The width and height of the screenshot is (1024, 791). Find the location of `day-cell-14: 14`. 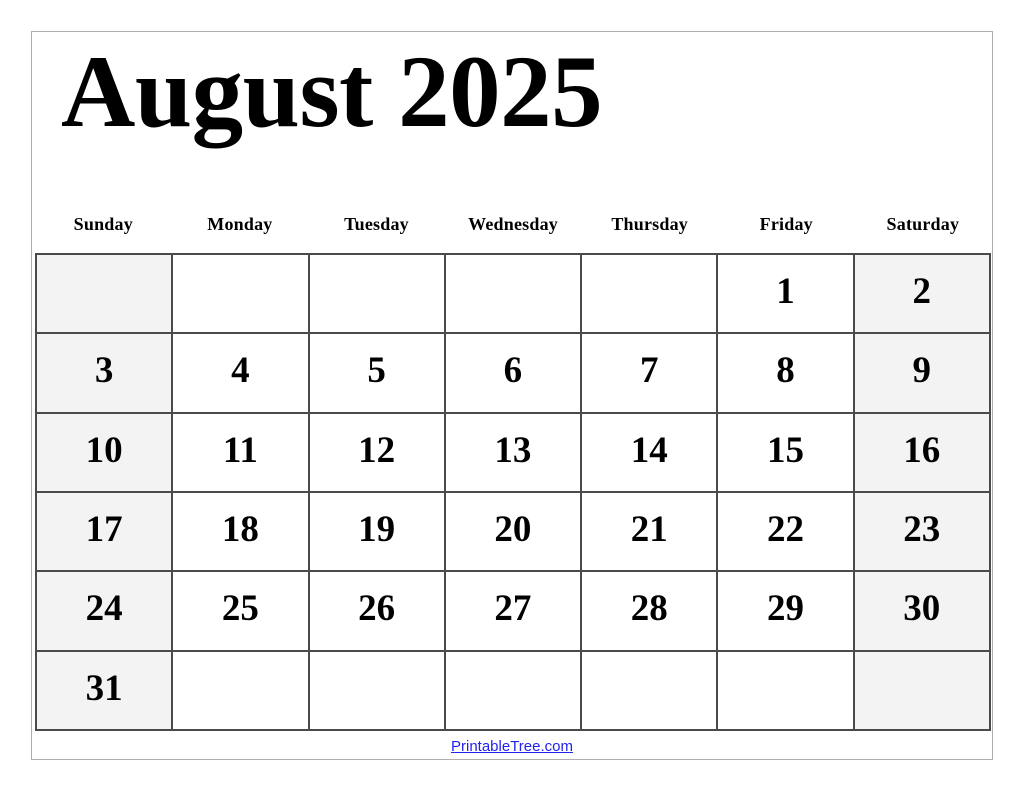

day-cell-14: 14 is located at coordinates (650, 453).